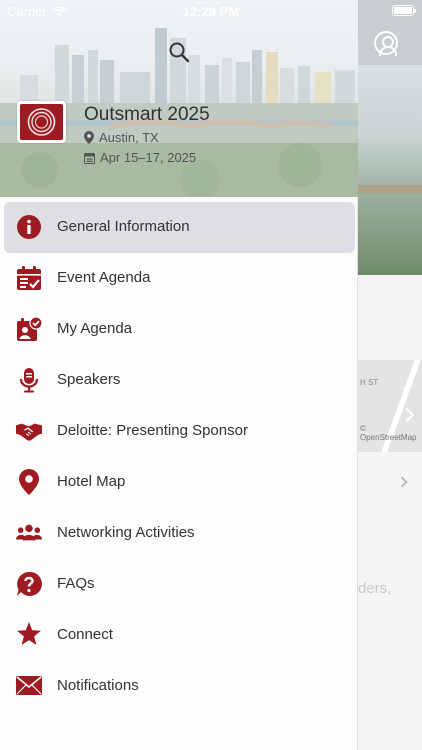 The image size is (422, 750). What do you see at coordinates (89, 379) in the screenshot?
I see `menu-item-label: Speakers` at bounding box center [89, 379].